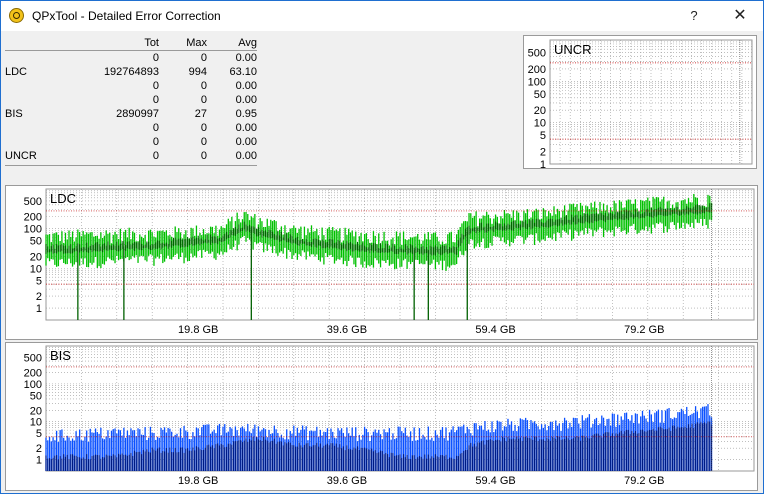  Describe the element at coordinates (126, 16) in the screenshot. I see `window-title: QPxTool - Detailed Error Correction` at that location.